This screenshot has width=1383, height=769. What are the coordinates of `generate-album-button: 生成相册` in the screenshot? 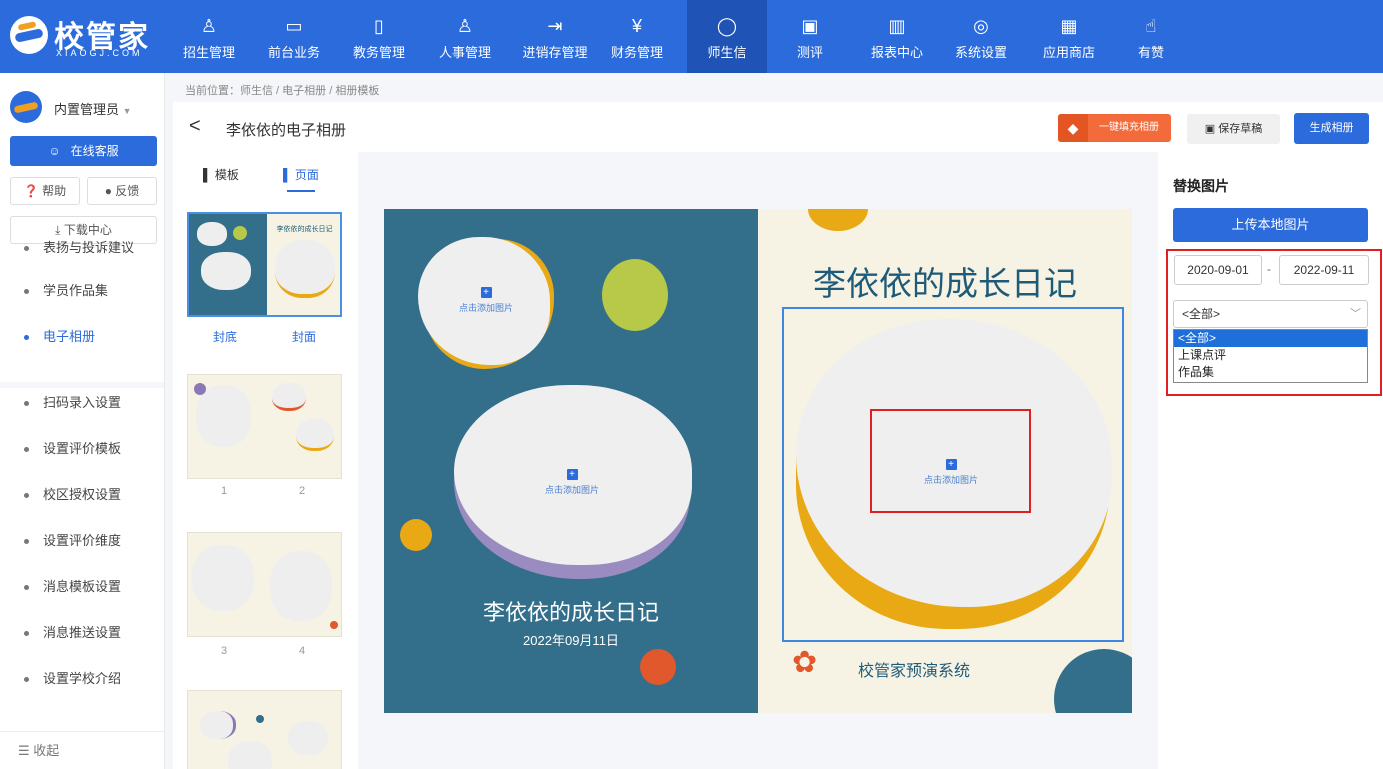 It's located at (1331, 128).